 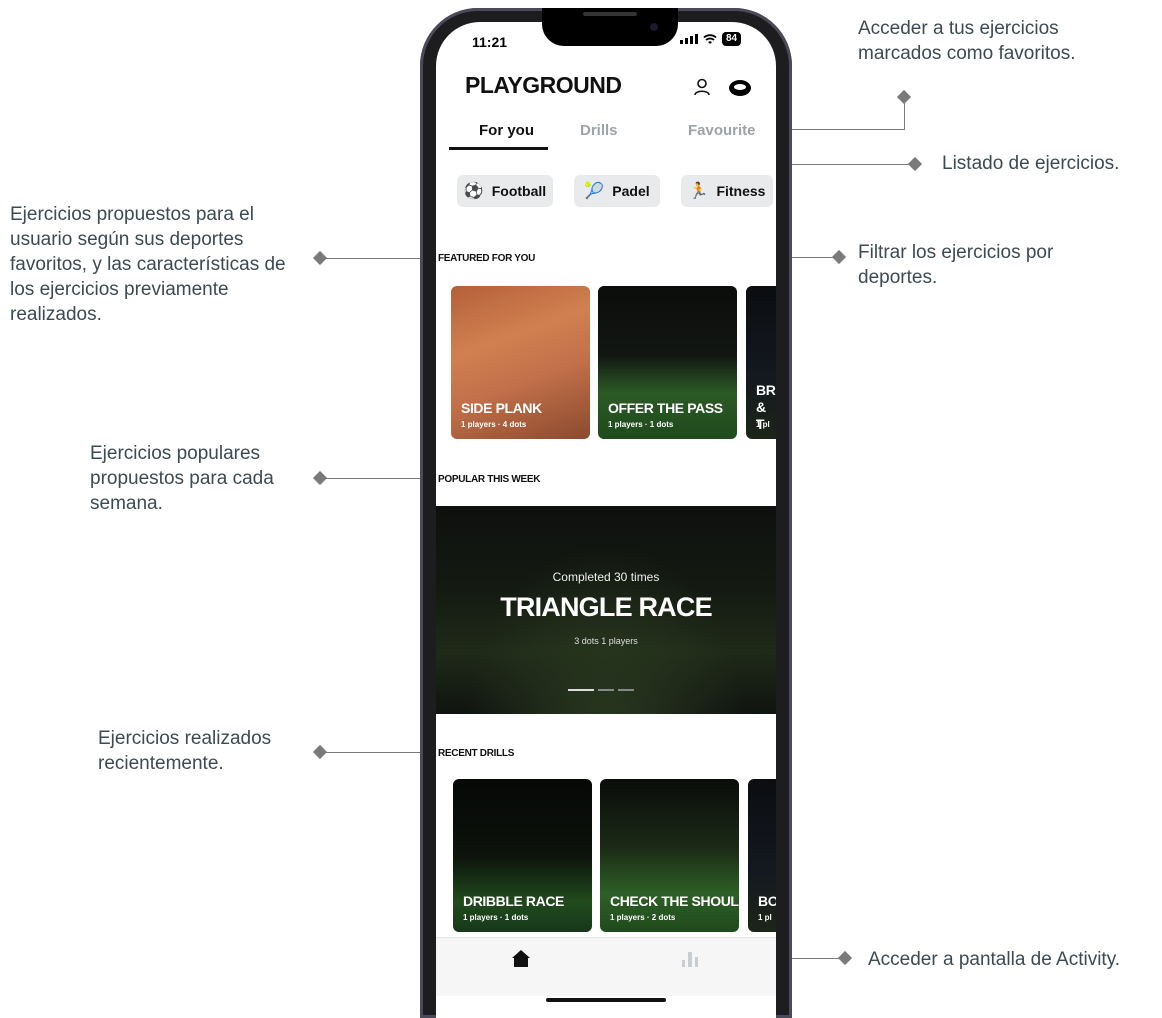 What do you see at coordinates (631, 191) in the screenshot?
I see `filter-chip-label: Padel` at bounding box center [631, 191].